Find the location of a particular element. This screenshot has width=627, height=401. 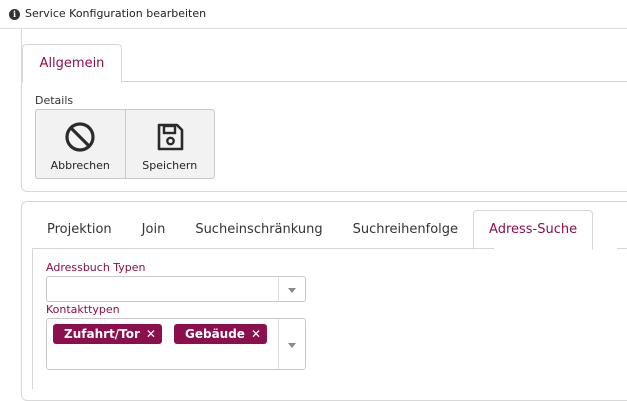

tag-zufahrt-tor: Zufahrt/Tor ✕ is located at coordinates (107, 334).